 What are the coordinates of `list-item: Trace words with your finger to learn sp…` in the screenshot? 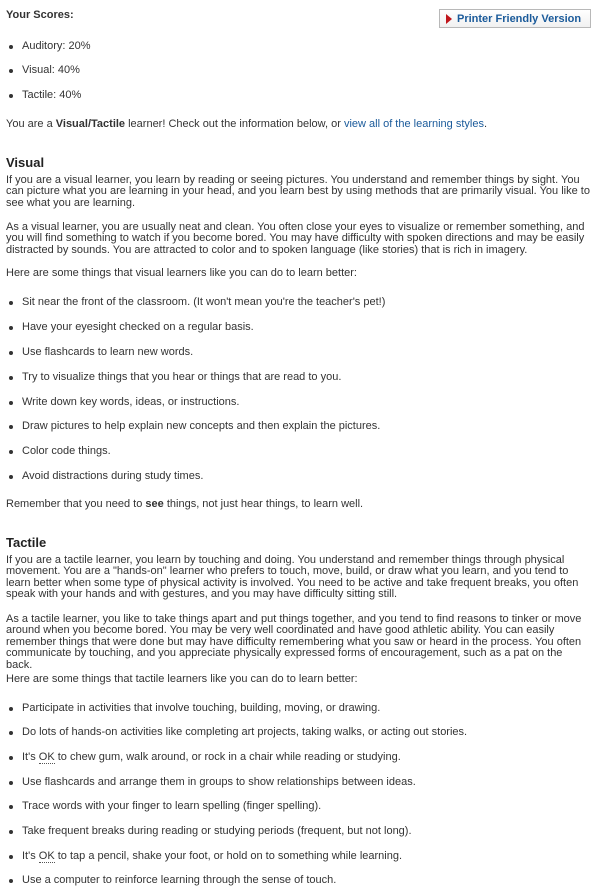 It's located at (165, 806).